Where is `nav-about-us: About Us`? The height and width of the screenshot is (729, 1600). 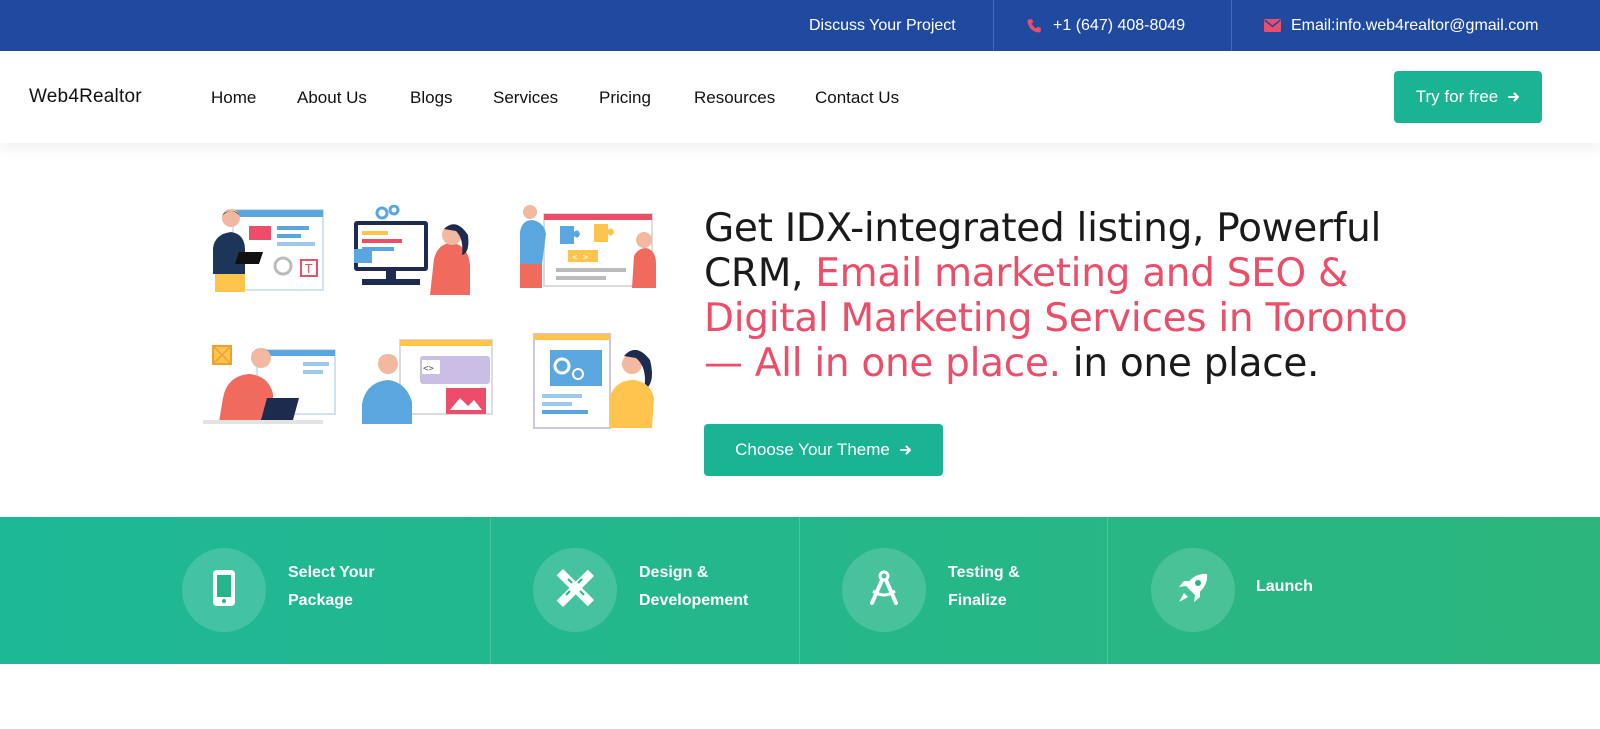
nav-about-us: About Us is located at coordinates (332, 98).